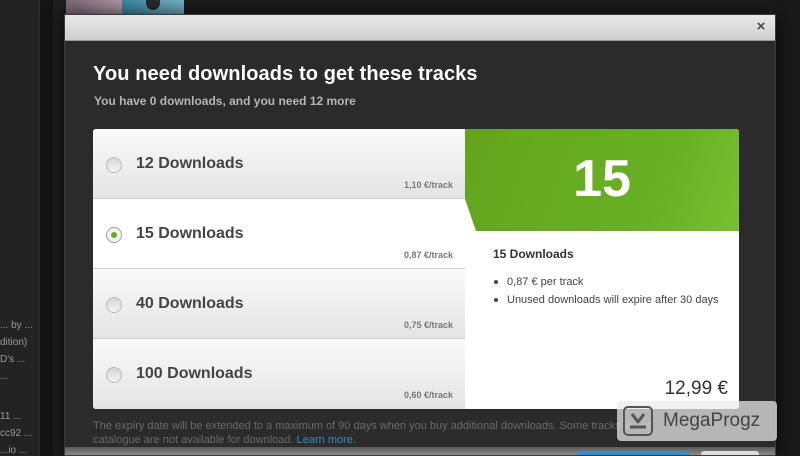 This screenshot has height=456, width=800. I want to click on option-price: 0,60 €/track, so click(428, 395).